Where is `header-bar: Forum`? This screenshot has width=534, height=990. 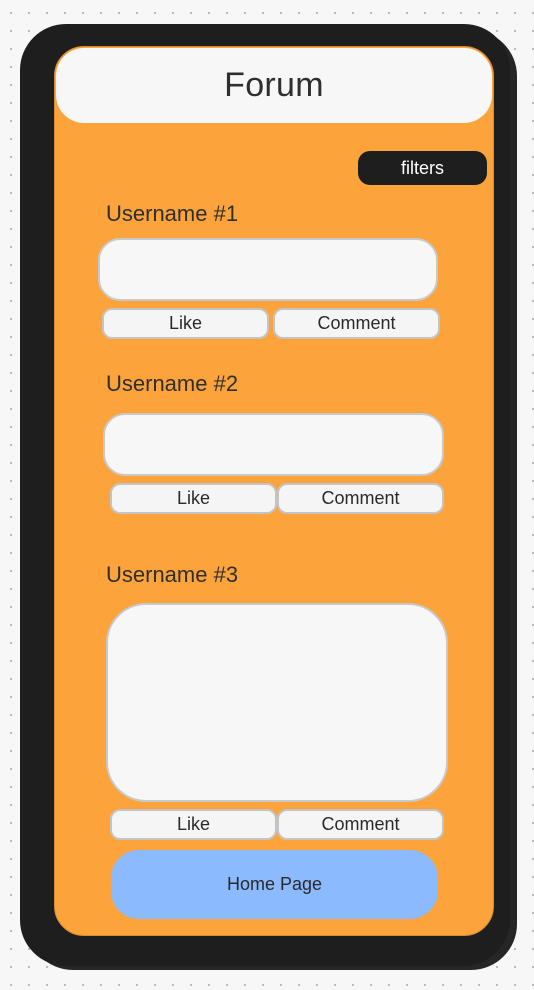
header-bar: Forum is located at coordinates (274, 85).